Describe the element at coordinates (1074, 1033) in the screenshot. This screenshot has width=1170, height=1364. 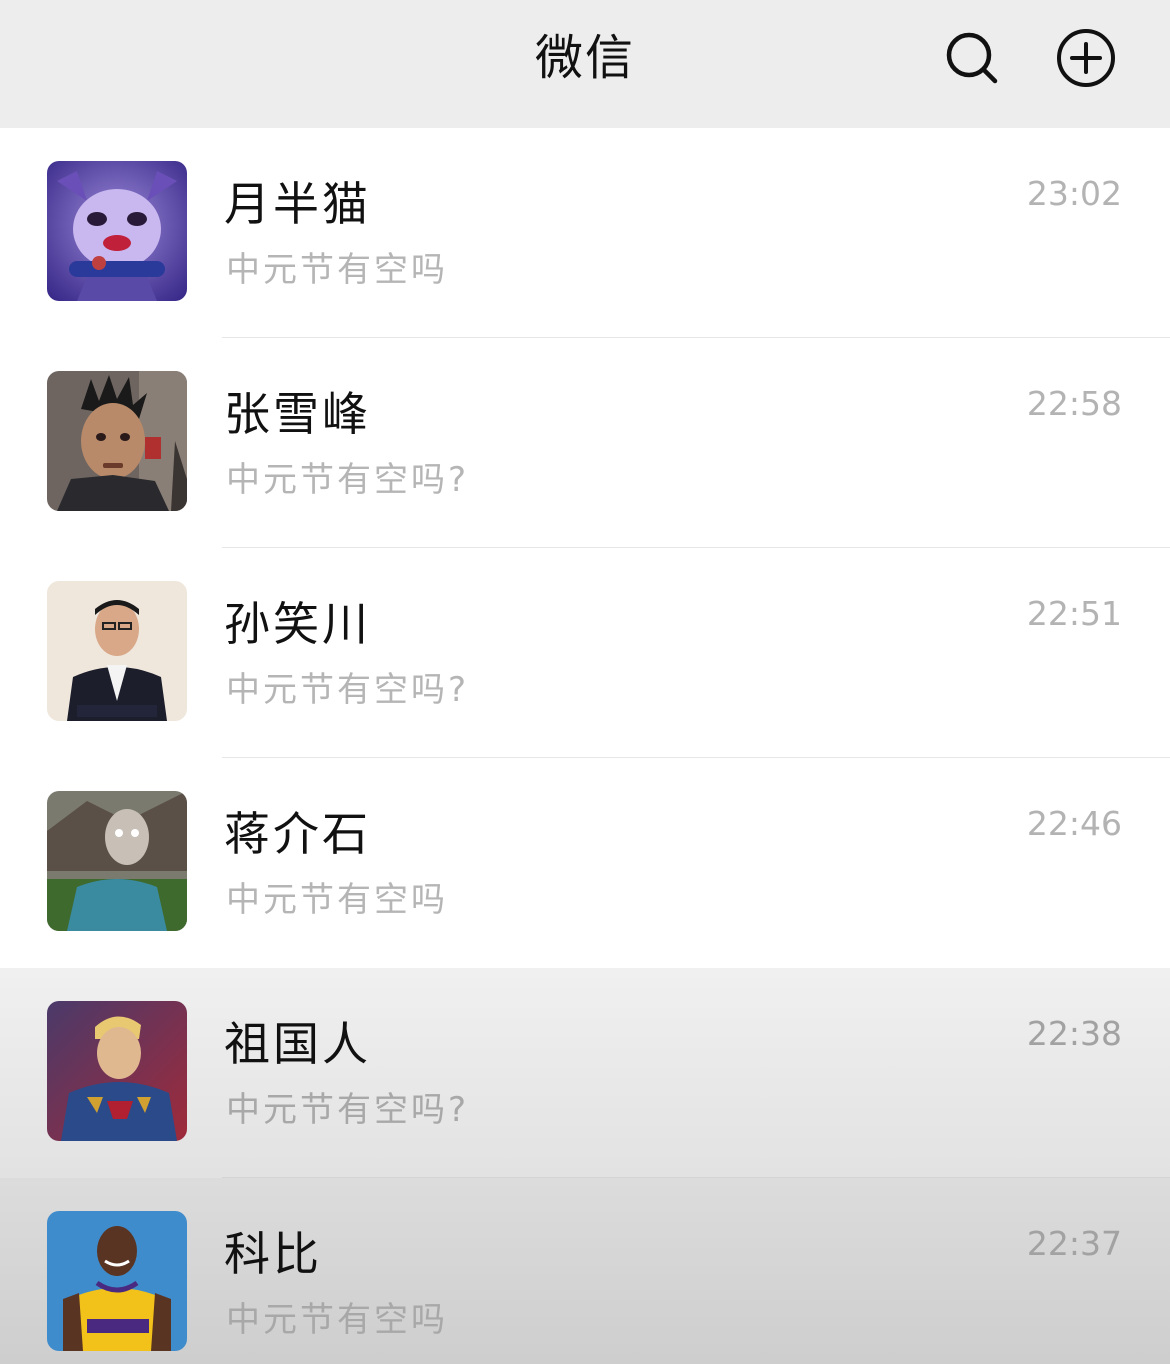
I see `message-time: 22:38` at that location.